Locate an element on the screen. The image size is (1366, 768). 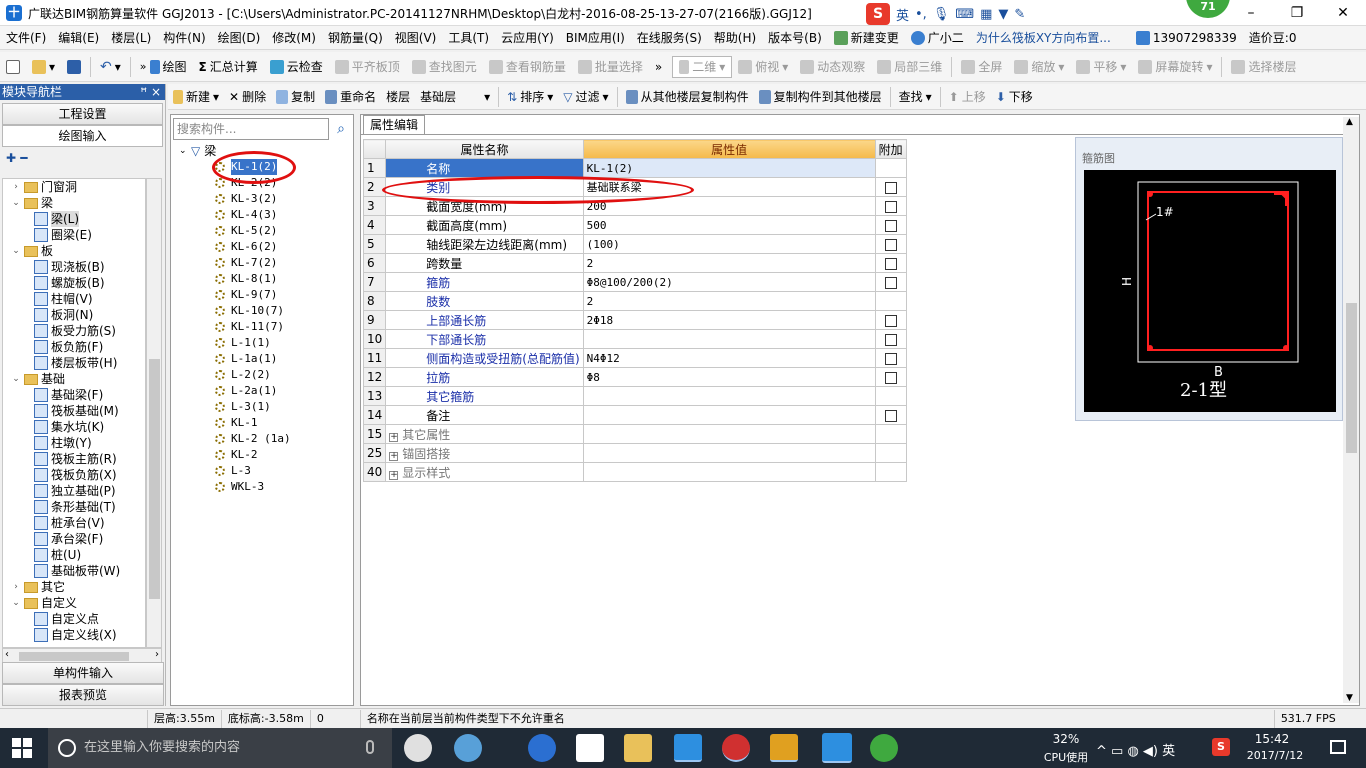
zoom-button: 缩放 ▾ is located at coordinates (1039, 66).